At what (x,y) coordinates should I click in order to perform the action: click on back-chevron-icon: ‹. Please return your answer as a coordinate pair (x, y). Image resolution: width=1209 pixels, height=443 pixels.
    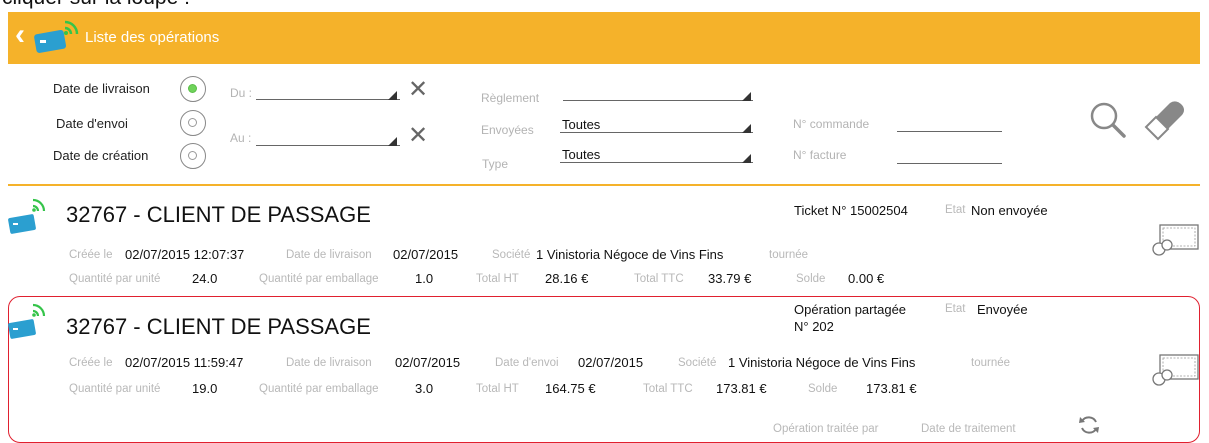
    Looking at the image, I should click on (20, 35).